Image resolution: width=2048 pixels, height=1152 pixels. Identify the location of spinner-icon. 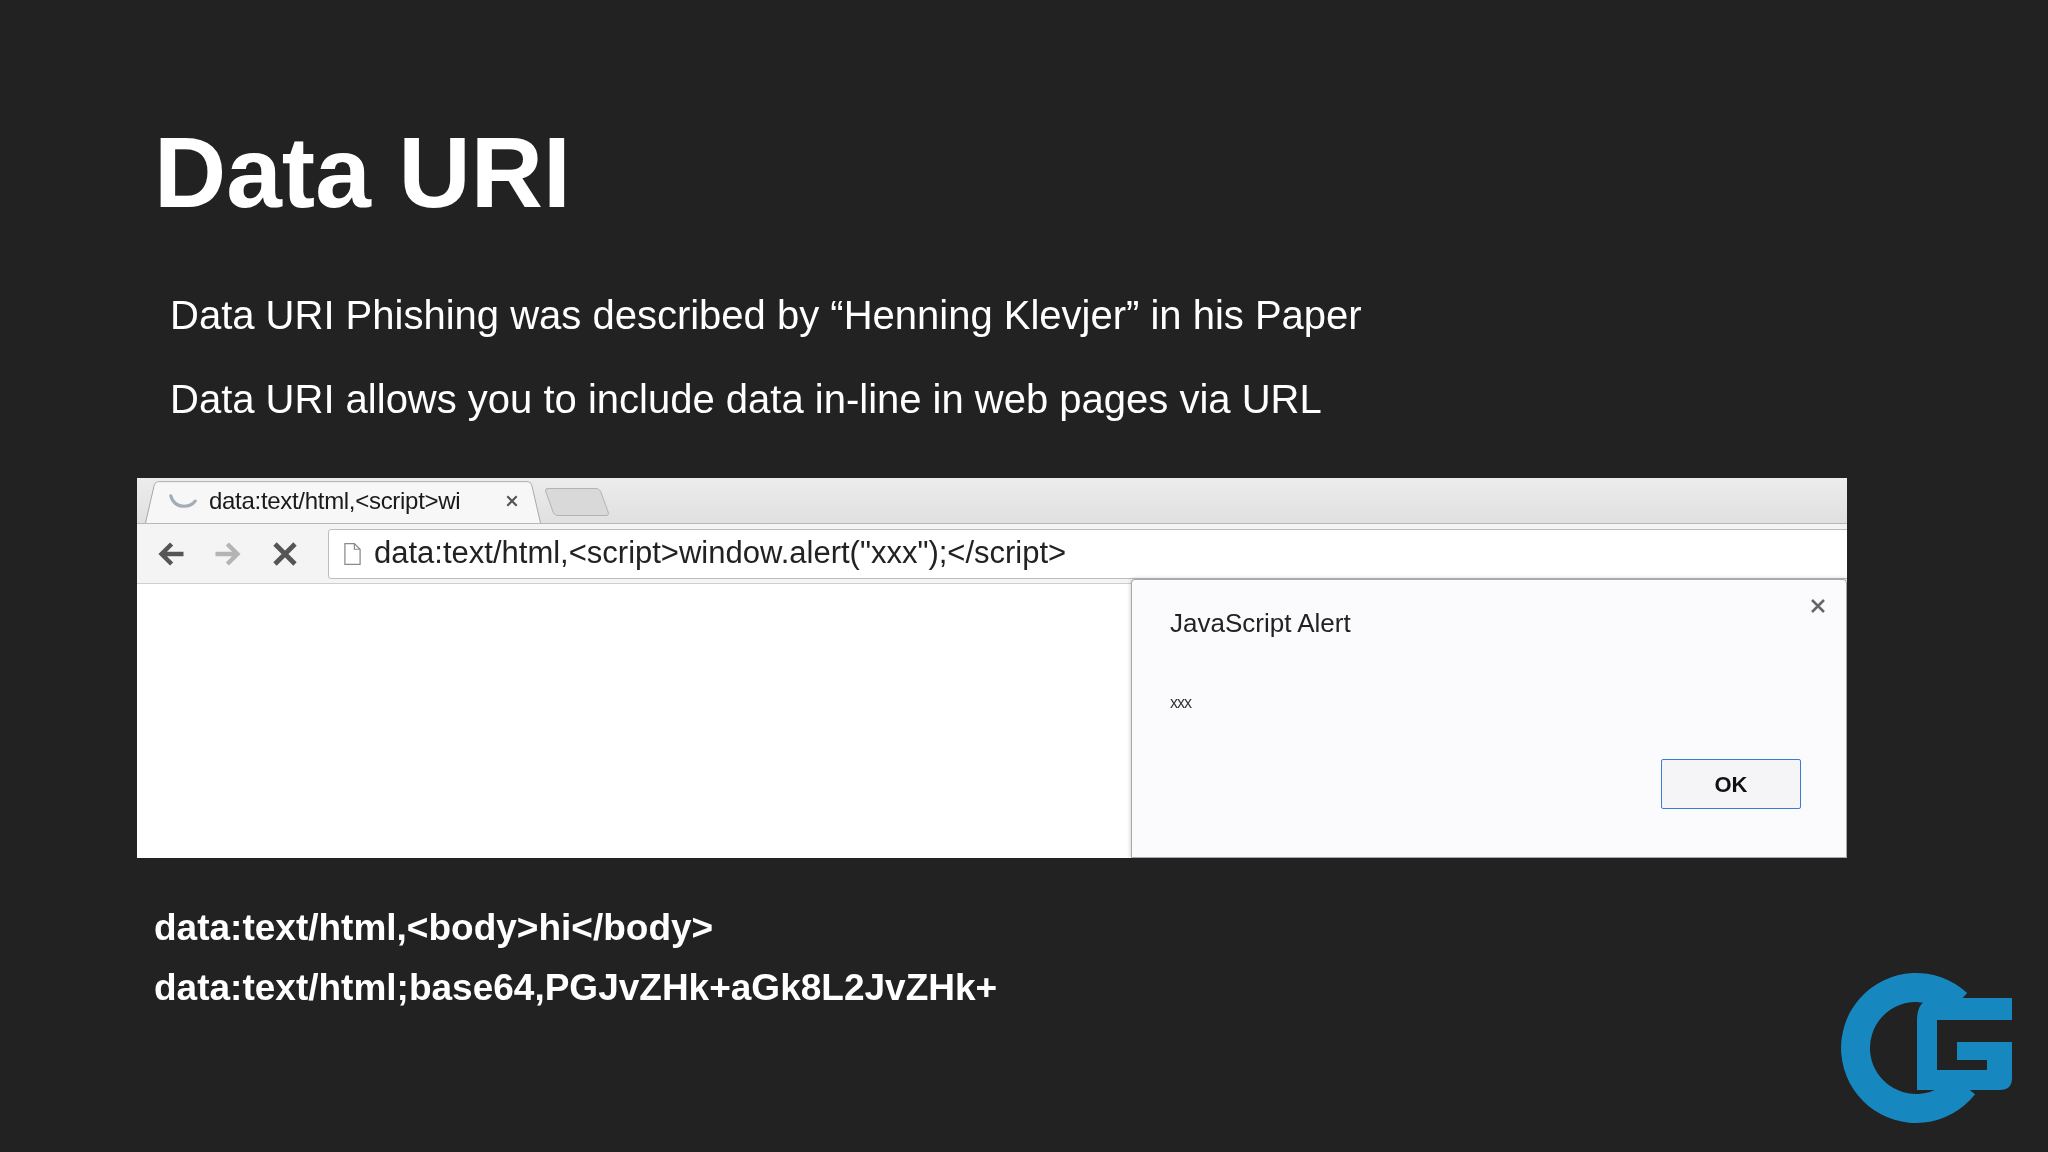
(183, 501).